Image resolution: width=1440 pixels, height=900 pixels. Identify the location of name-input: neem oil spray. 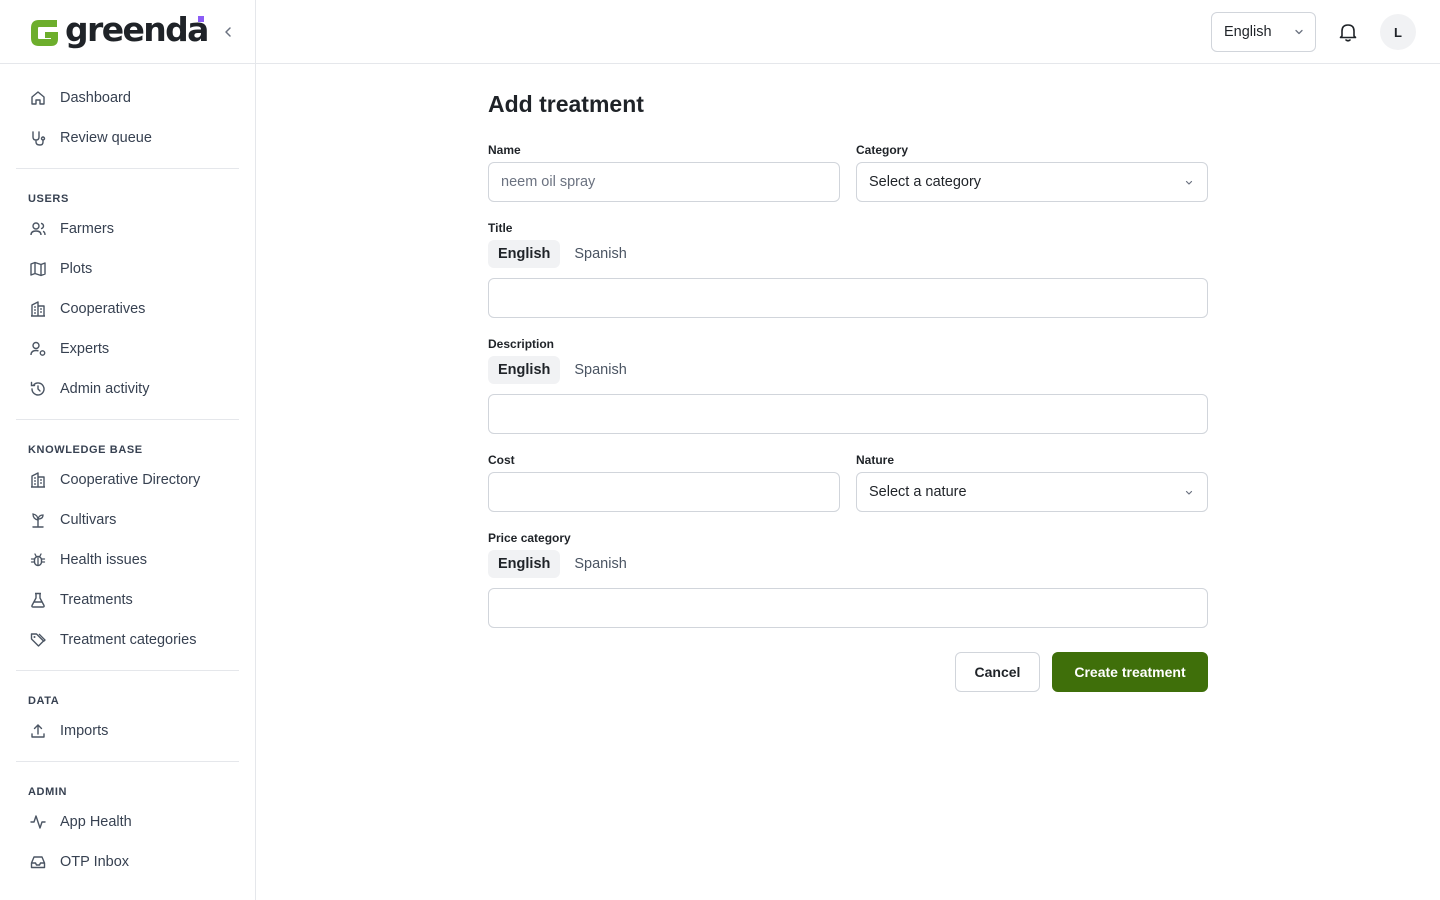
(664, 182).